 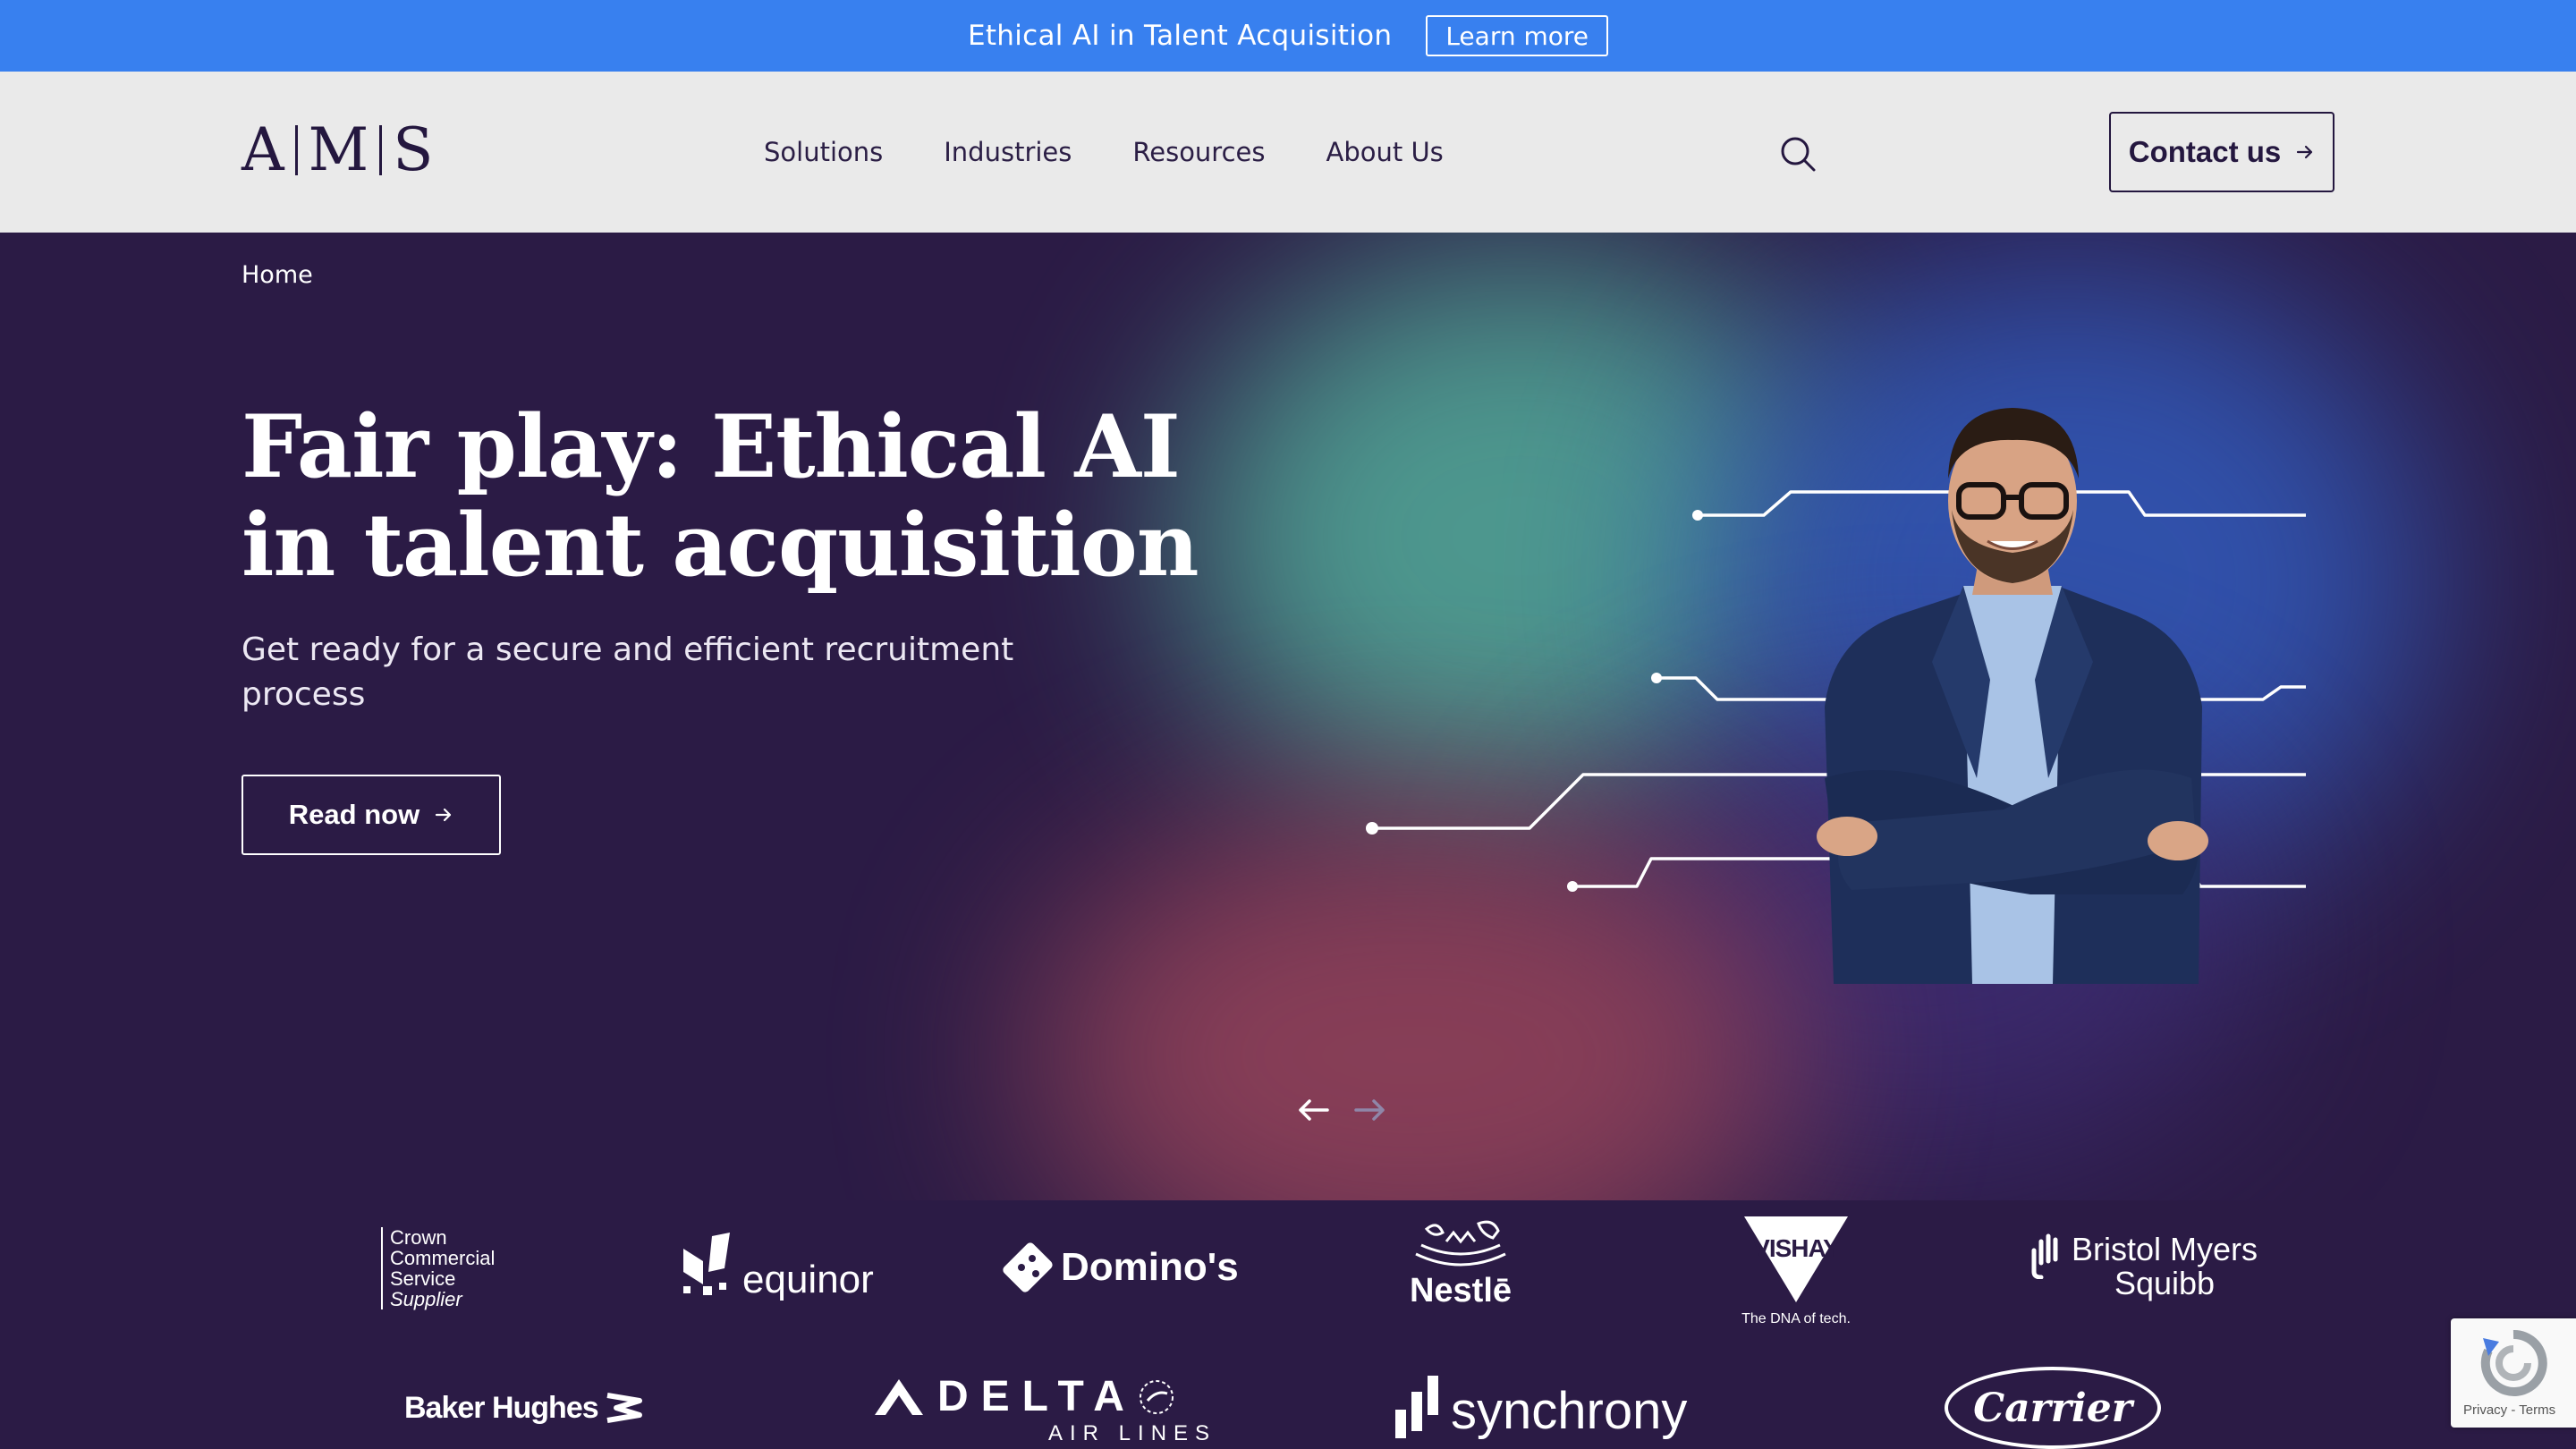 What do you see at coordinates (2205, 151) in the screenshot?
I see `contact-us-label: Contact us` at bounding box center [2205, 151].